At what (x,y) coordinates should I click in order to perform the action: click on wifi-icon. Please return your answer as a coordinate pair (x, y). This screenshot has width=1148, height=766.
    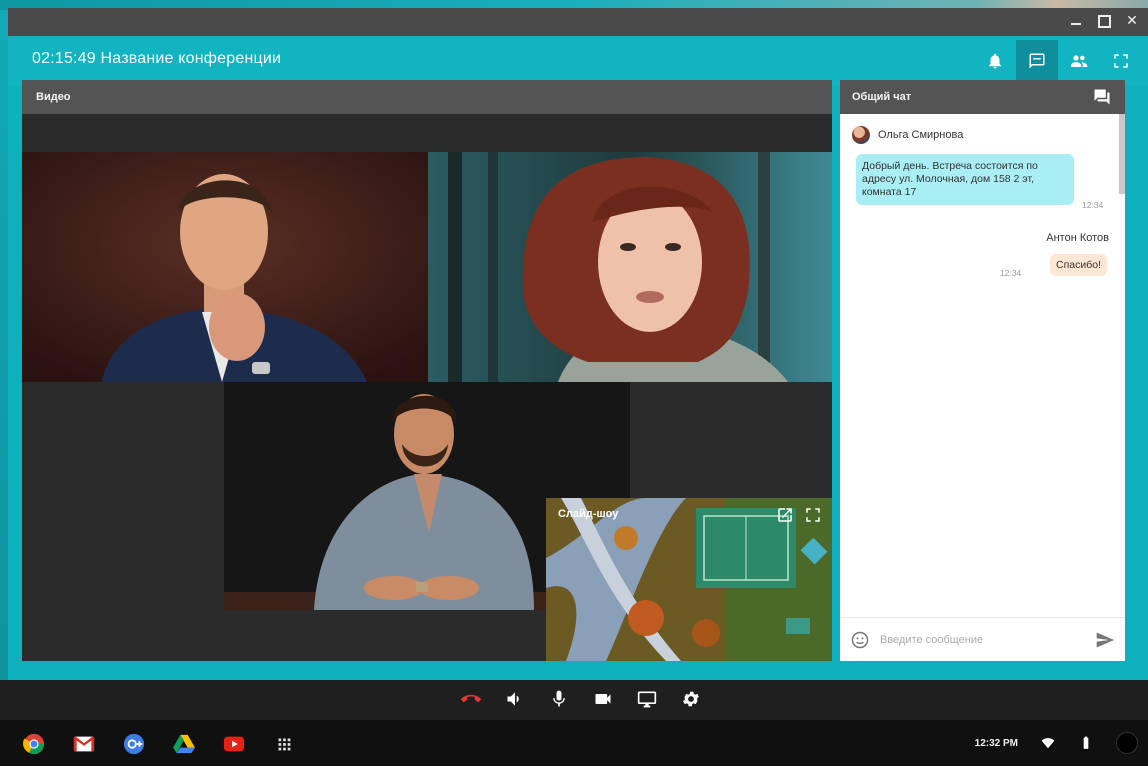
    Looking at the image, I should click on (1048, 743).